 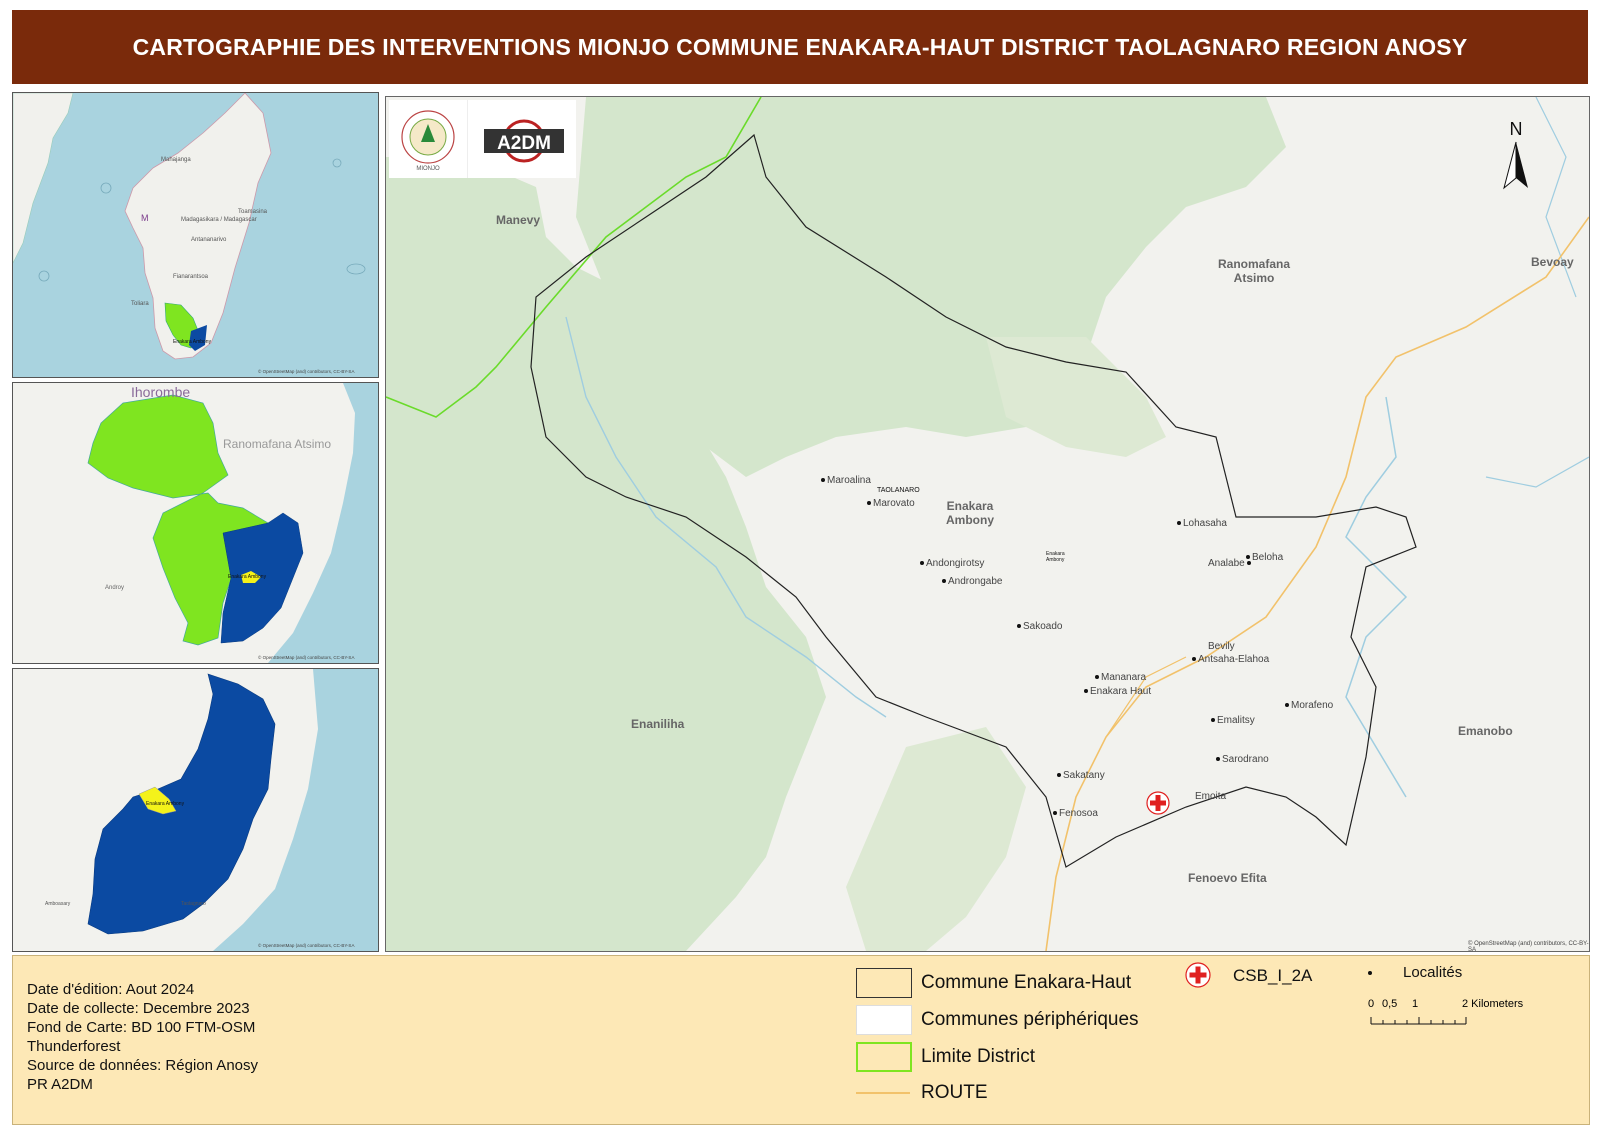 What do you see at coordinates (58, 904) in the screenshot?
I see `inset3-label-amboasary: Amboasary` at bounding box center [58, 904].